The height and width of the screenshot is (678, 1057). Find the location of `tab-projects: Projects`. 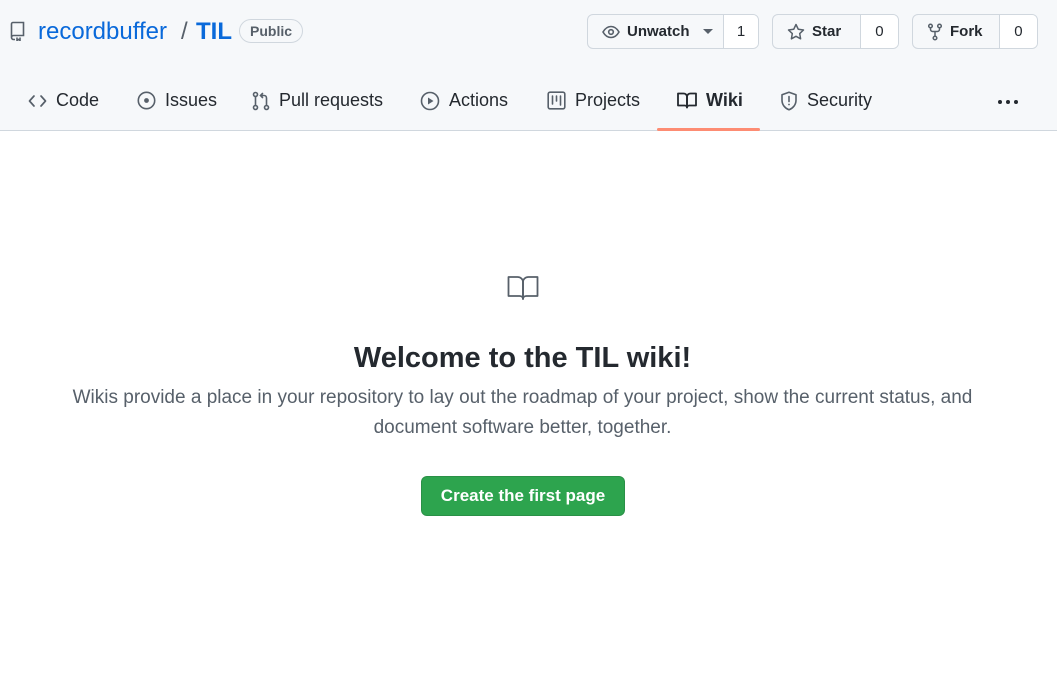

tab-projects: Projects is located at coordinates (593, 100).